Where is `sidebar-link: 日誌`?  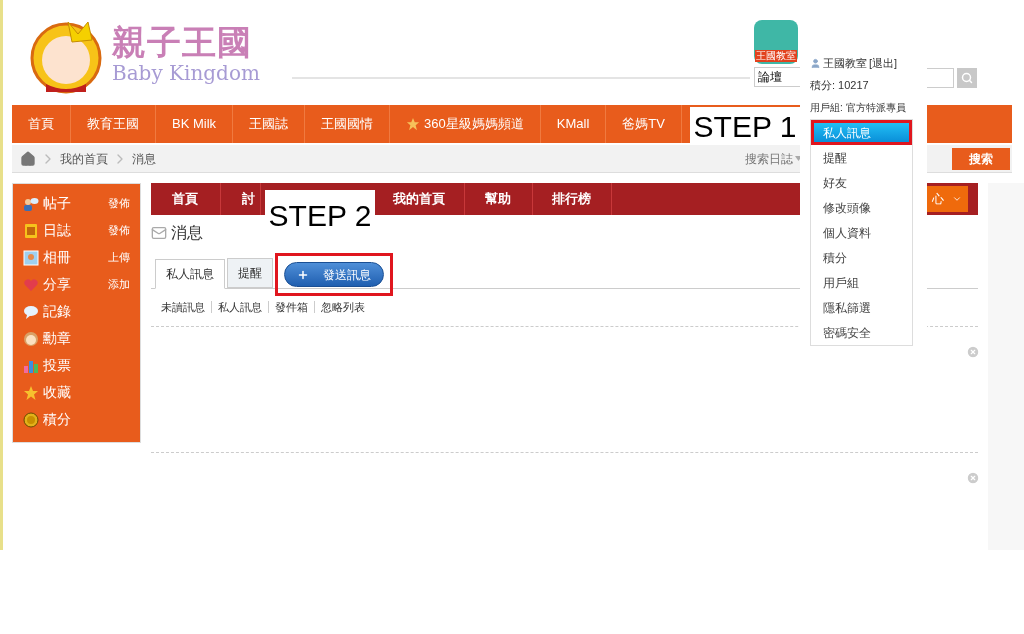 sidebar-link: 日誌 is located at coordinates (57, 230).